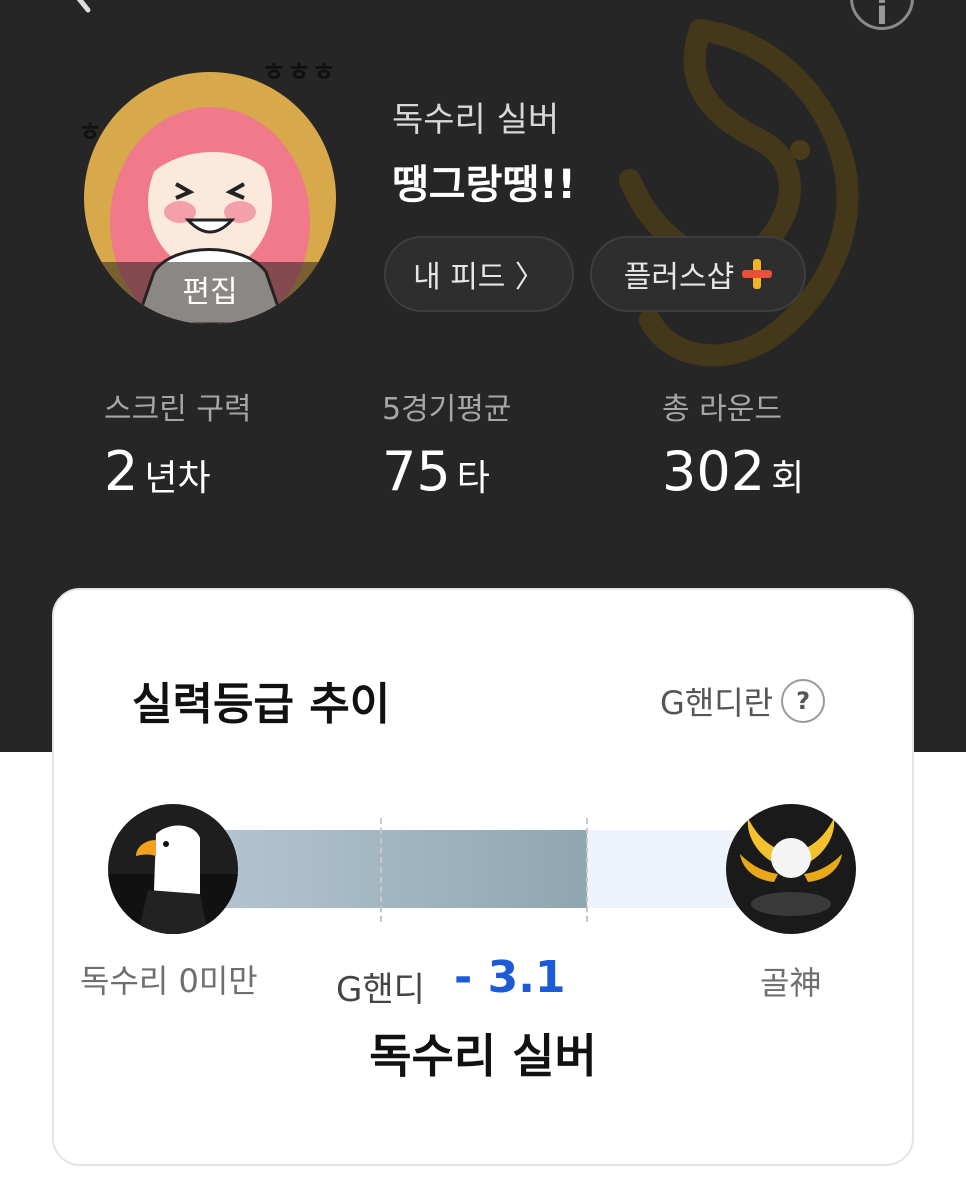  I want to click on plus-shop-button: 플러스샵, so click(698, 274).